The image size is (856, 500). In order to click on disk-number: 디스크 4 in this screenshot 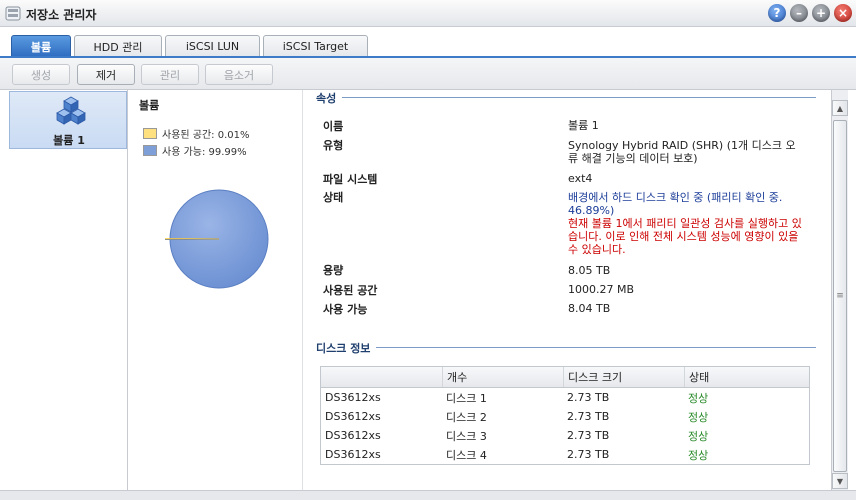, I will do `click(466, 455)`.